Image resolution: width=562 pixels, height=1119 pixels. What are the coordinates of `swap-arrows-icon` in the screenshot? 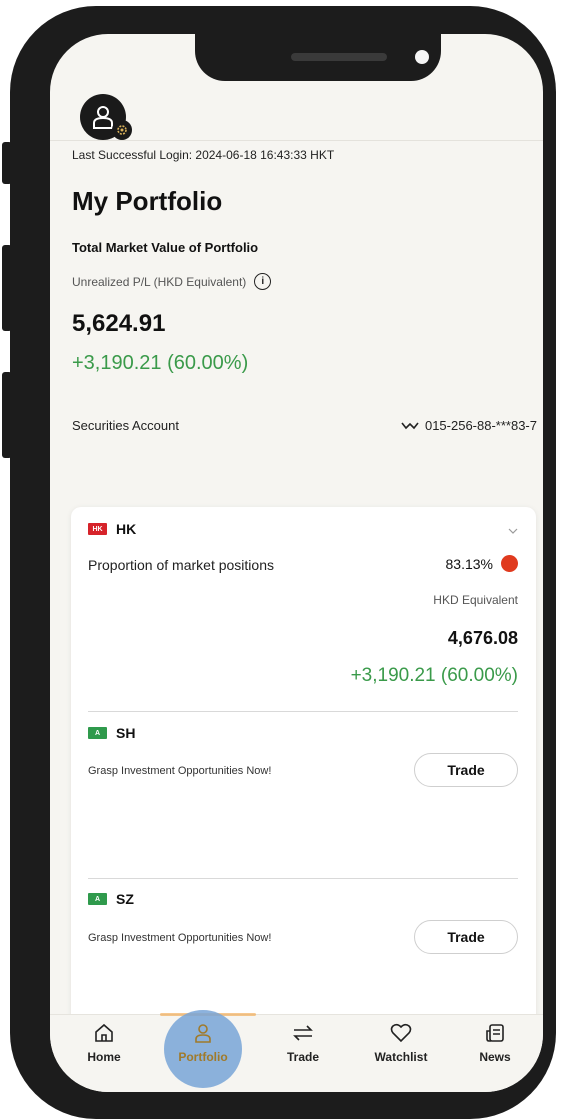 It's located at (303, 1033).